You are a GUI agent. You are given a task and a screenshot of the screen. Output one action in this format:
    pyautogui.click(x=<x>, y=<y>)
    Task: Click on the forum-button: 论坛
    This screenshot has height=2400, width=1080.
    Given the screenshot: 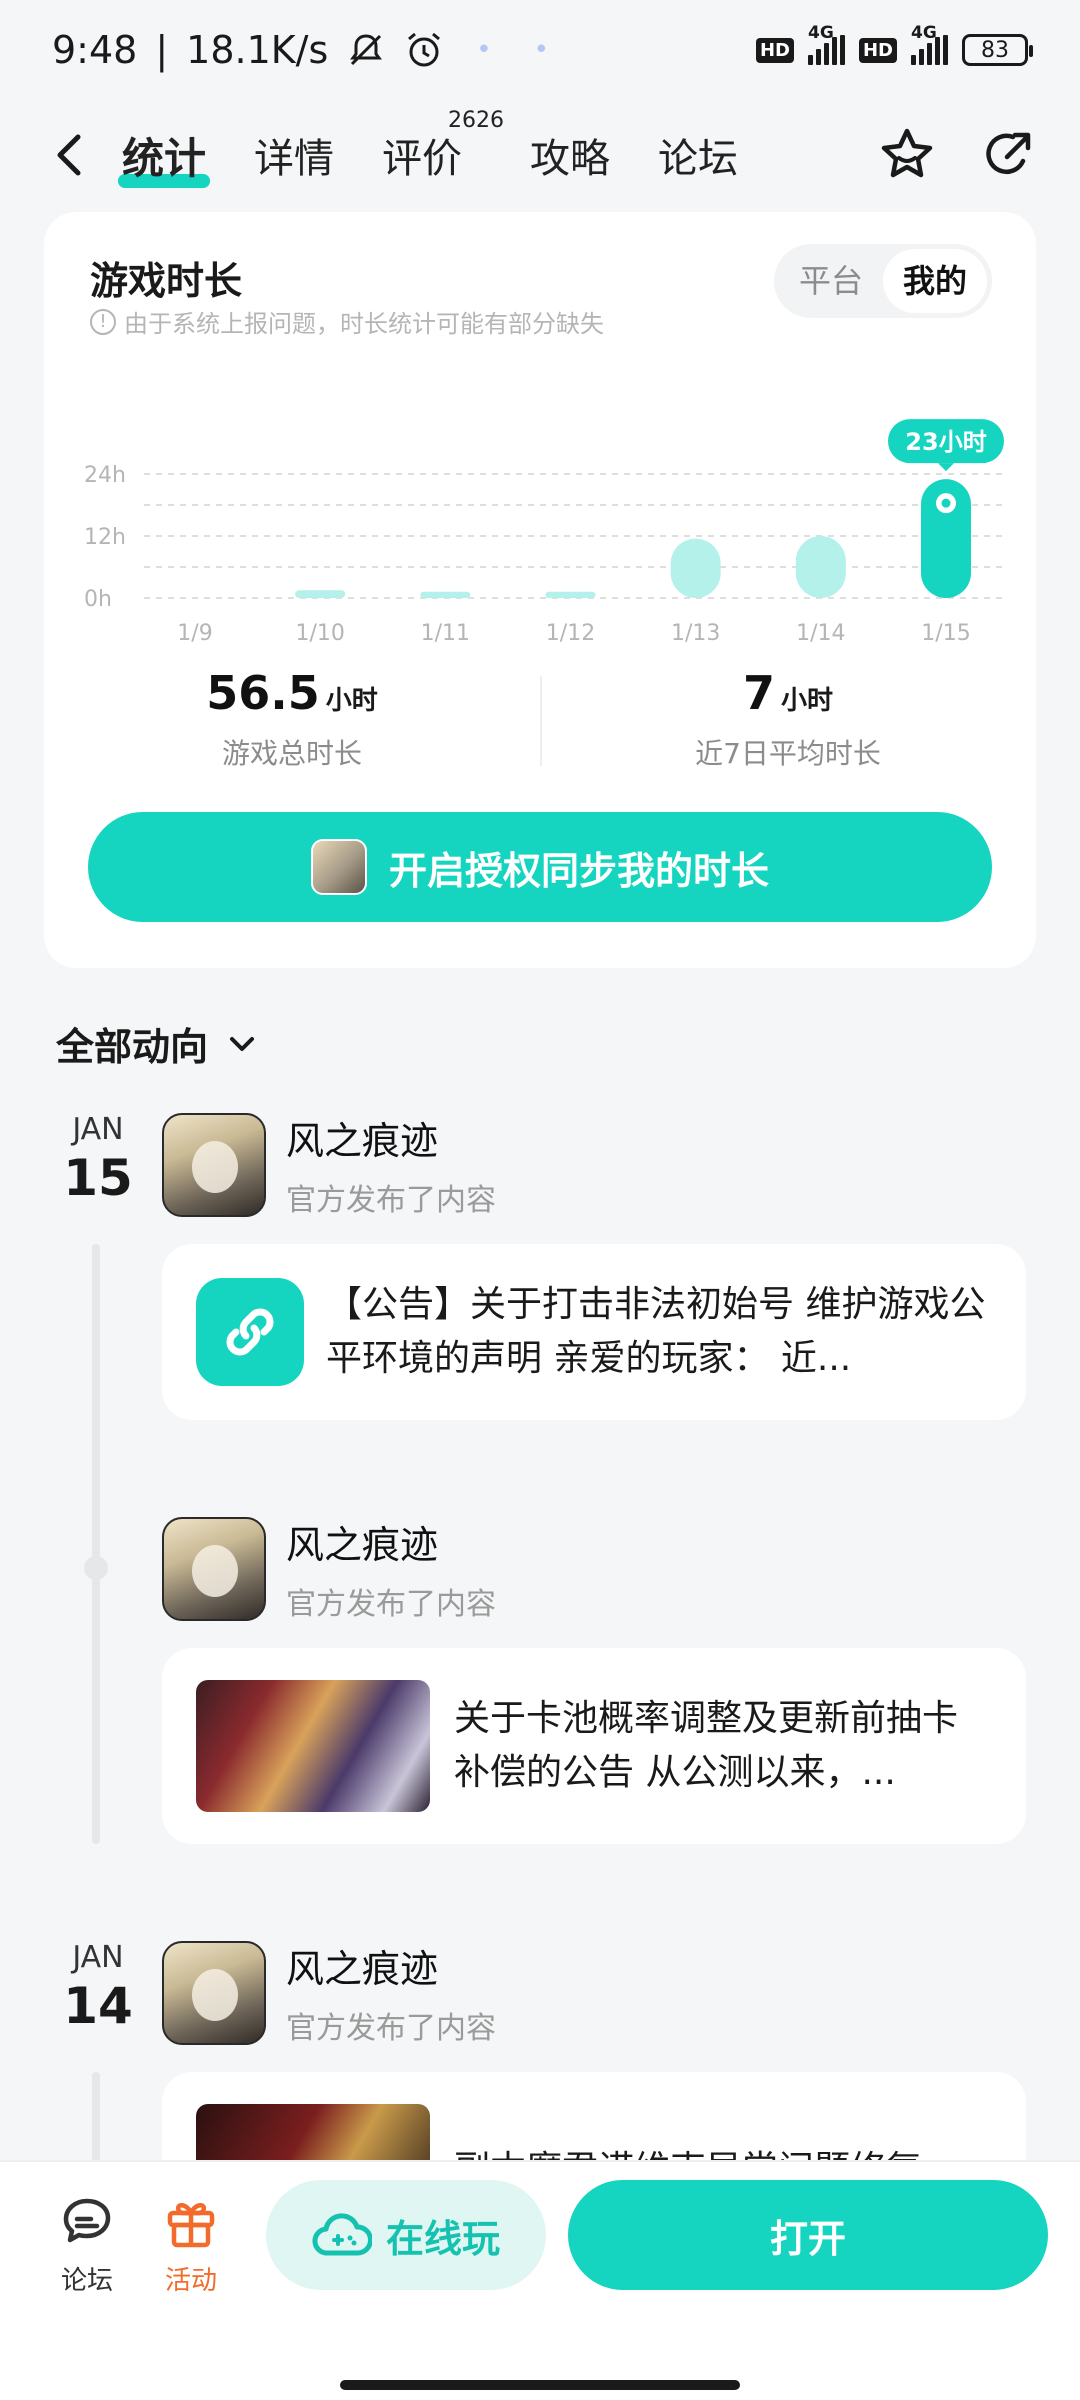 What is the action you would take?
    pyautogui.click(x=87, y=2244)
    